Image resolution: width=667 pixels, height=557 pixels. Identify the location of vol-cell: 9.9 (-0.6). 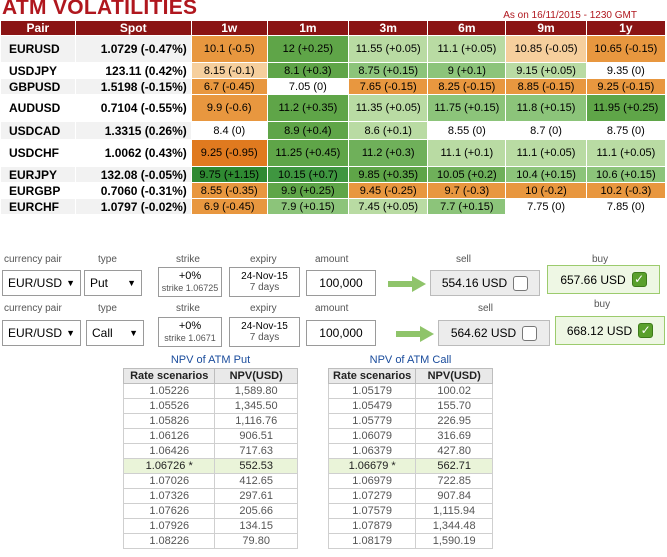
(229, 108).